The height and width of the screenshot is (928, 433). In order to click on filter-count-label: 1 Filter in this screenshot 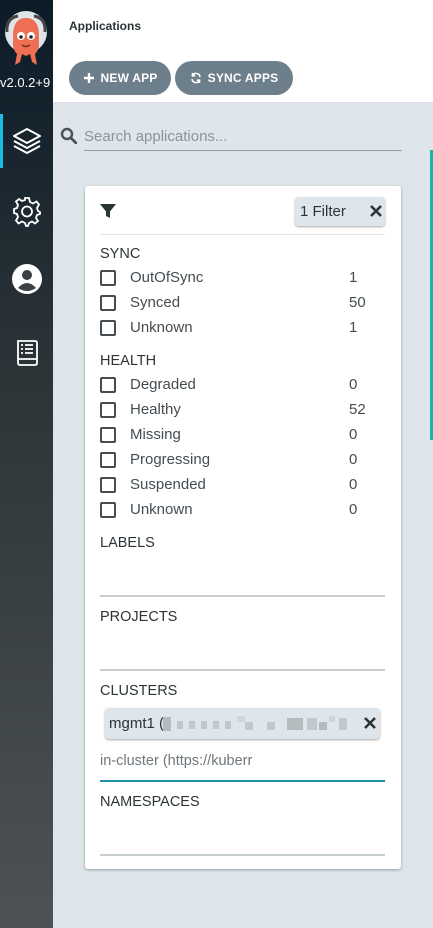, I will do `click(323, 211)`.